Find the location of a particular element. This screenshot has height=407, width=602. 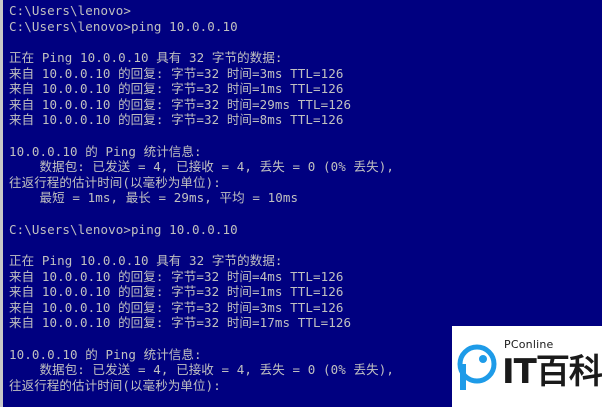

console-line: 数据包: 已发送 = 4, 已接收 = 4, 丢失 = 0 (0% 丢失), is located at coordinates (201, 166).